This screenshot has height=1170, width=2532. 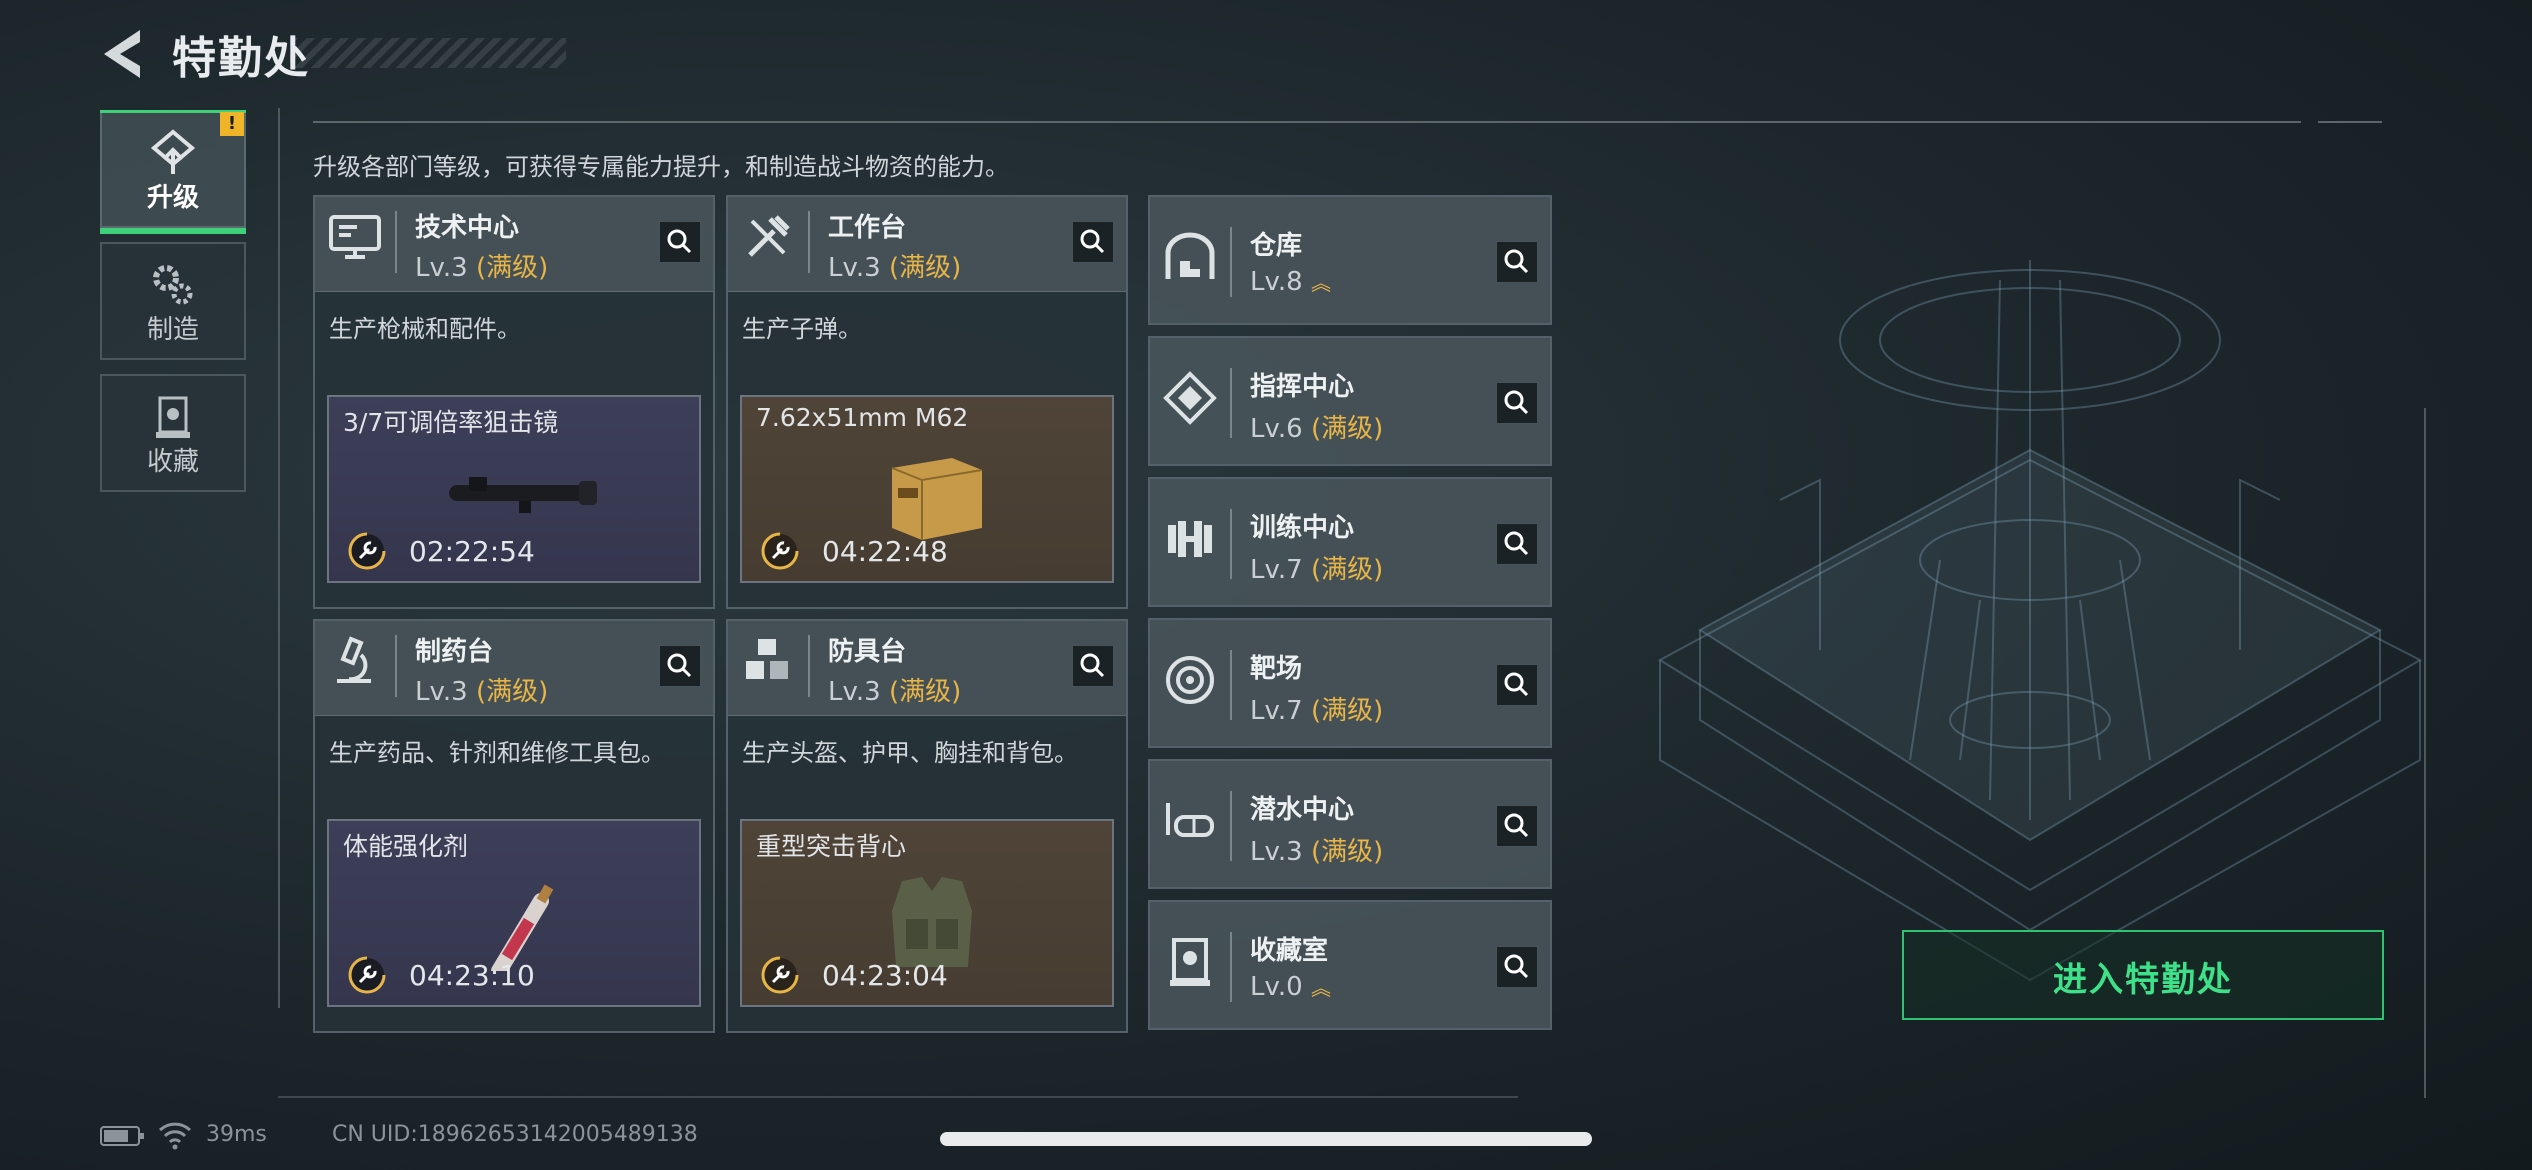 I want to click on warehouse-icon, so click(x=1190, y=259).